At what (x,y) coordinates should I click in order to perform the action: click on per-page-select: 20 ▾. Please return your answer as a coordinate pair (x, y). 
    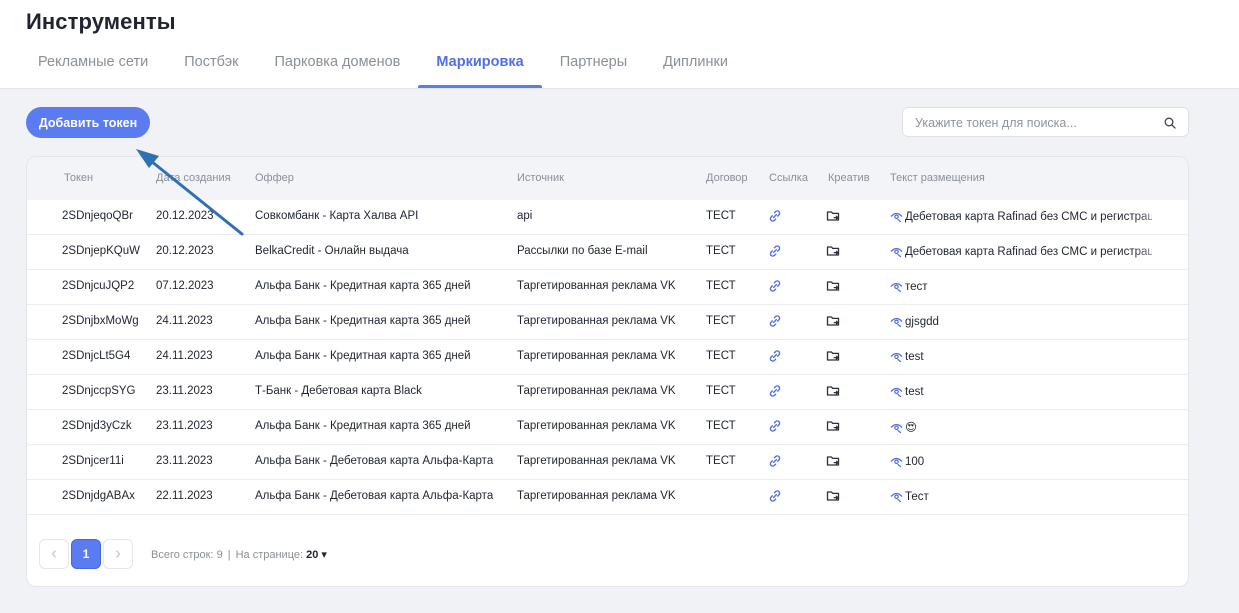
    Looking at the image, I should click on (316, 555).